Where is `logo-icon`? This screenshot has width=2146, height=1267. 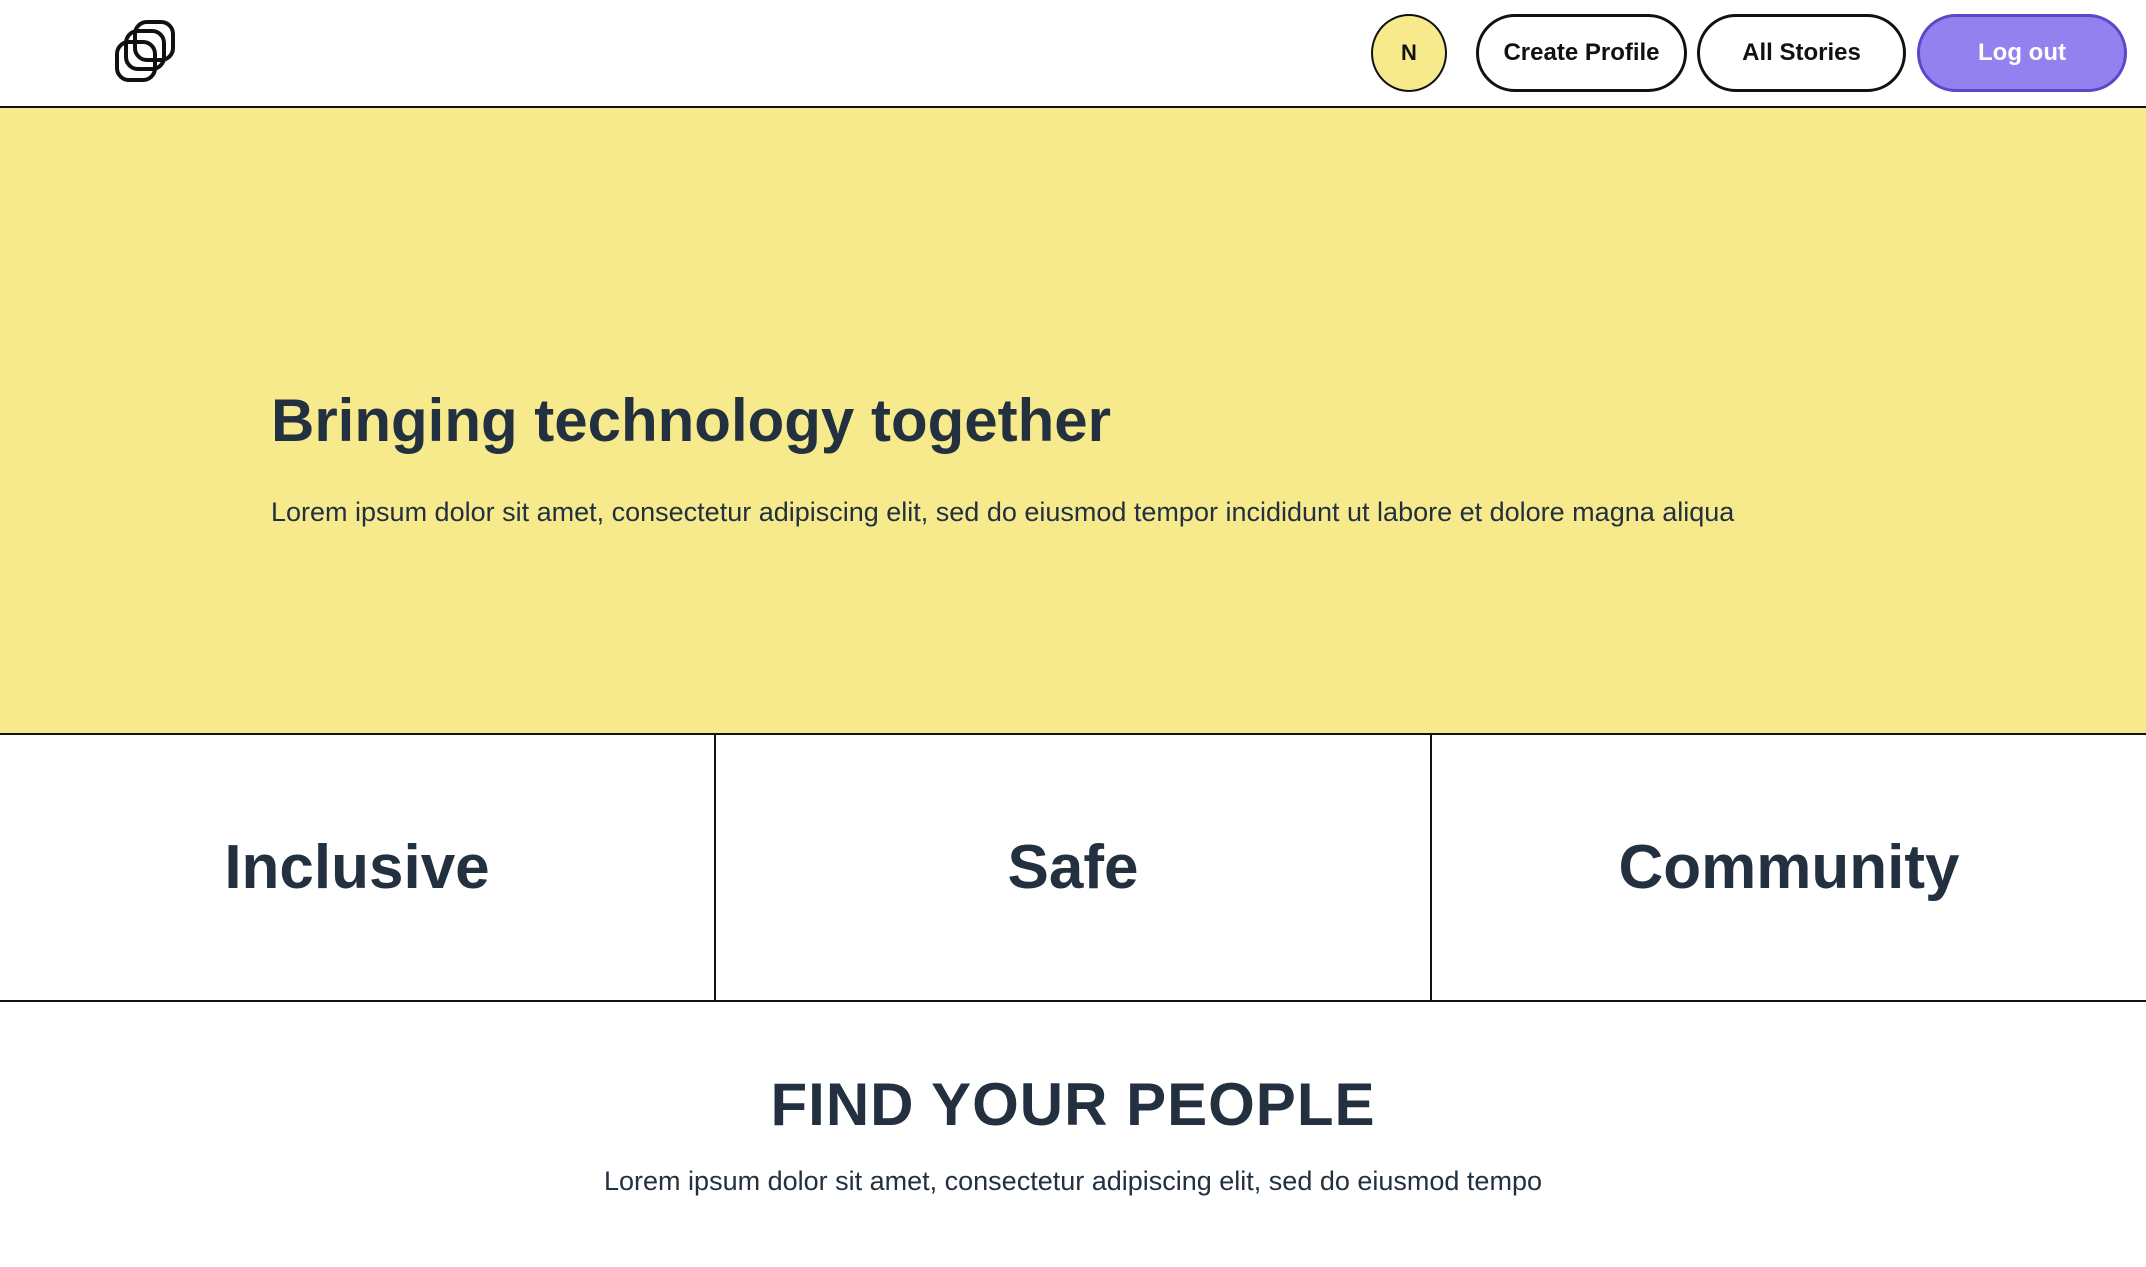 logo-icon is located at coordinates (146, 51).